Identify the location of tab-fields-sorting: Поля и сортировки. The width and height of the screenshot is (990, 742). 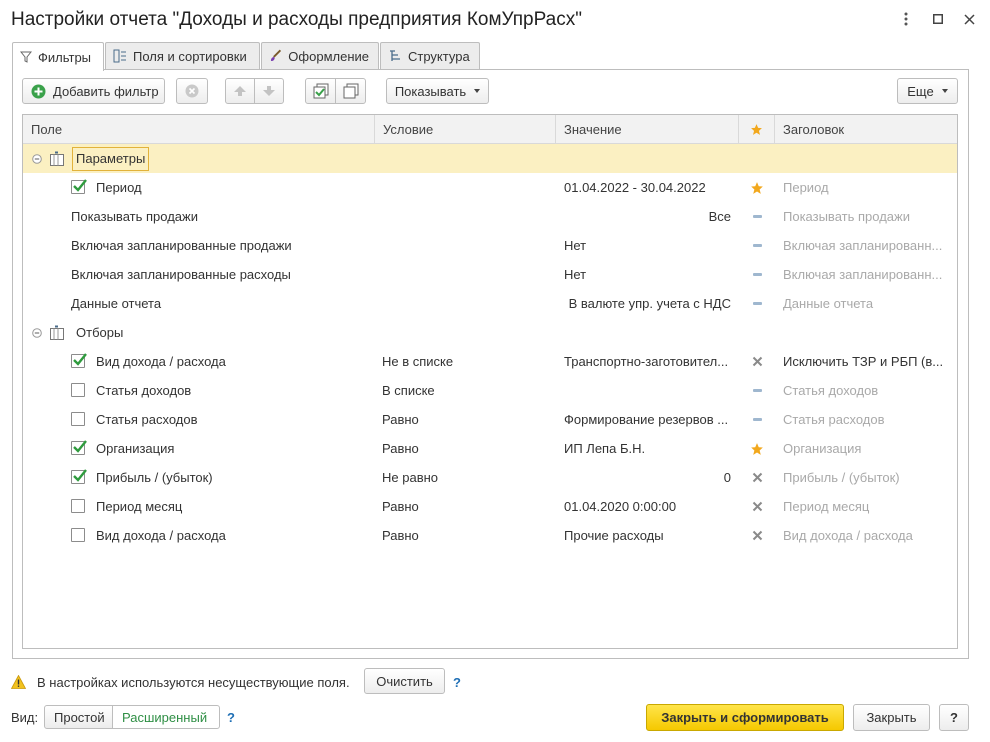
(182, 55).